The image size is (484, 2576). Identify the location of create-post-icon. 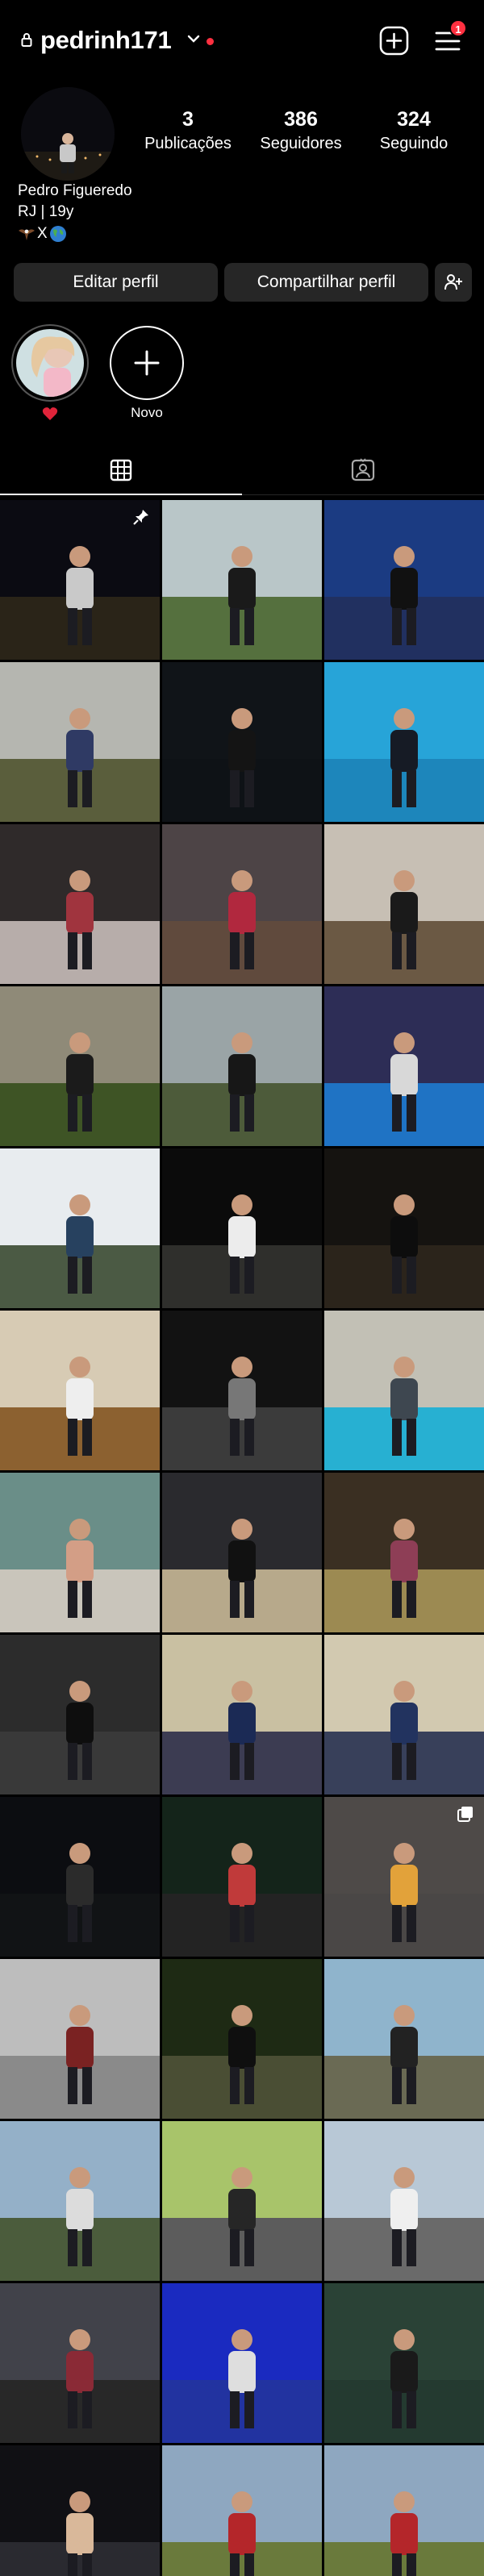
(394, 41).